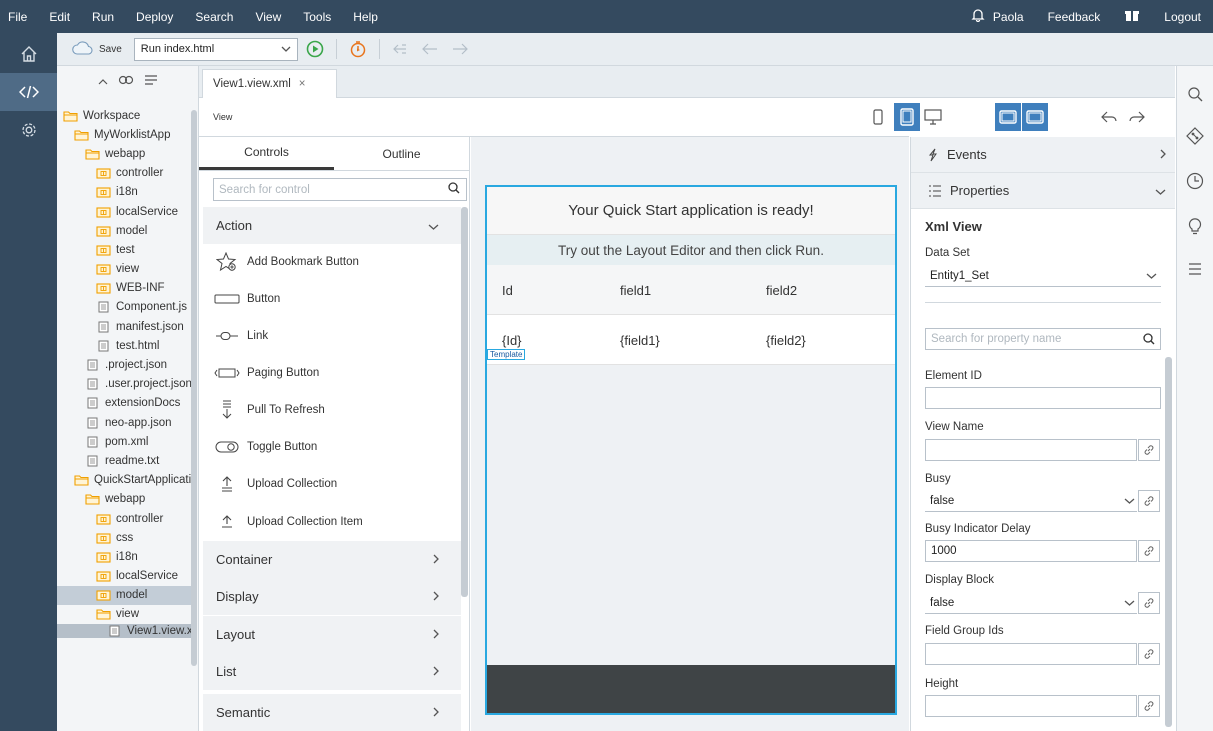 The height and width of the screenshot is (731, 1213). Describe the element at coordinates (240, 336) in the screenshot. I see `control-link: Link` at that location.